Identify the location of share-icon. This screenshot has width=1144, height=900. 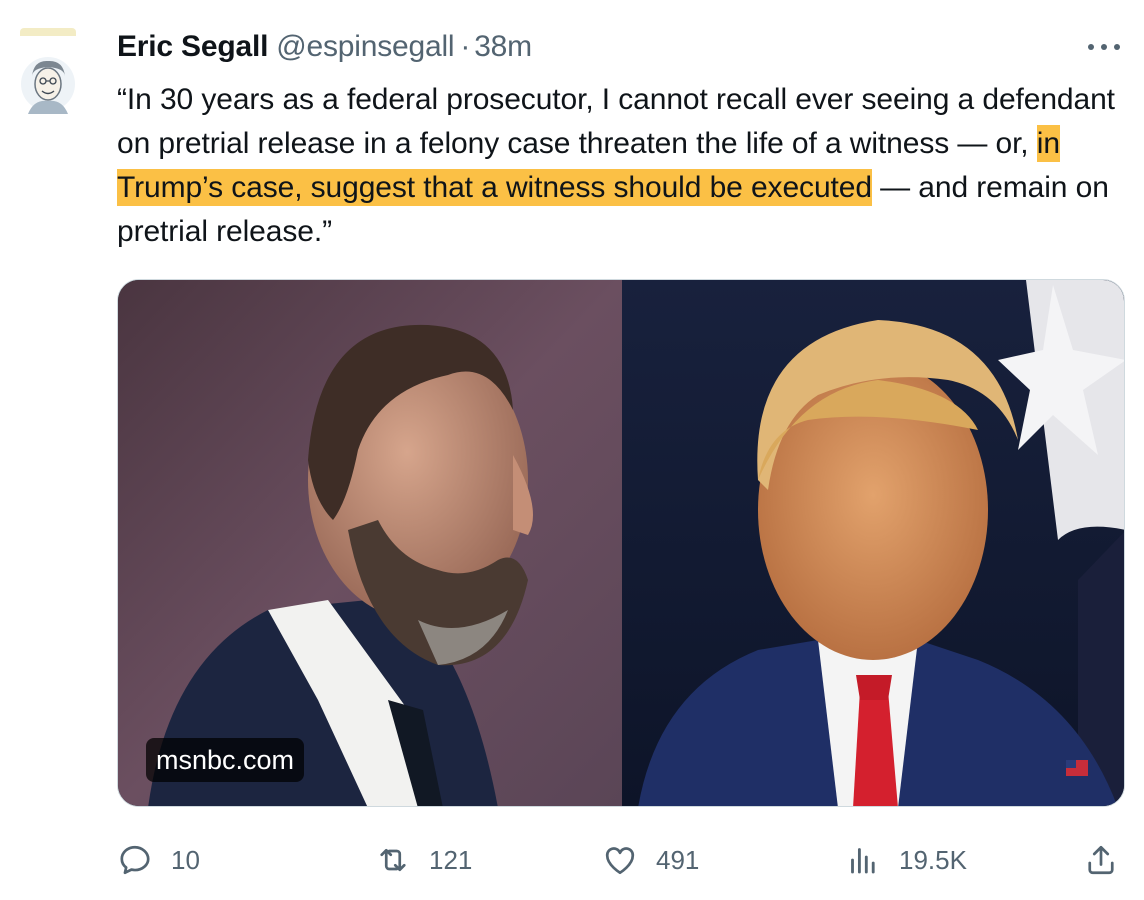
(1101, 860).